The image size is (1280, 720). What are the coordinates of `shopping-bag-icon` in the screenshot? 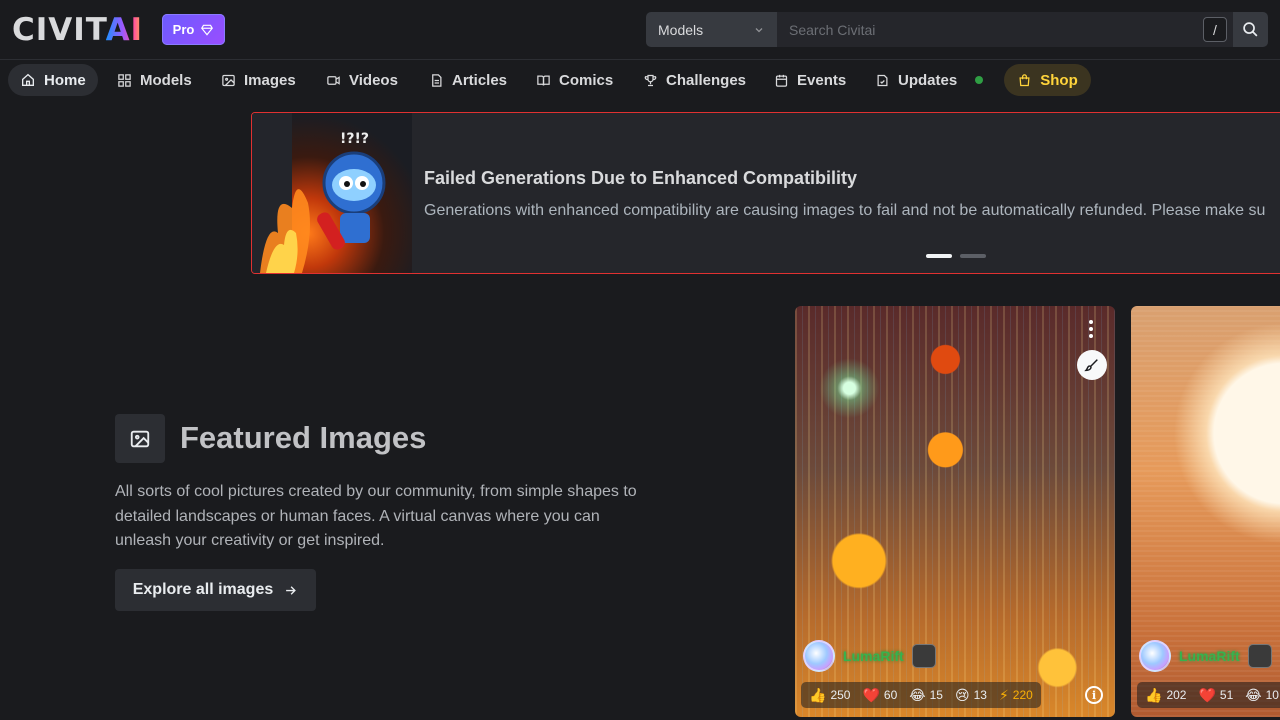 It's located at (1024, 79).